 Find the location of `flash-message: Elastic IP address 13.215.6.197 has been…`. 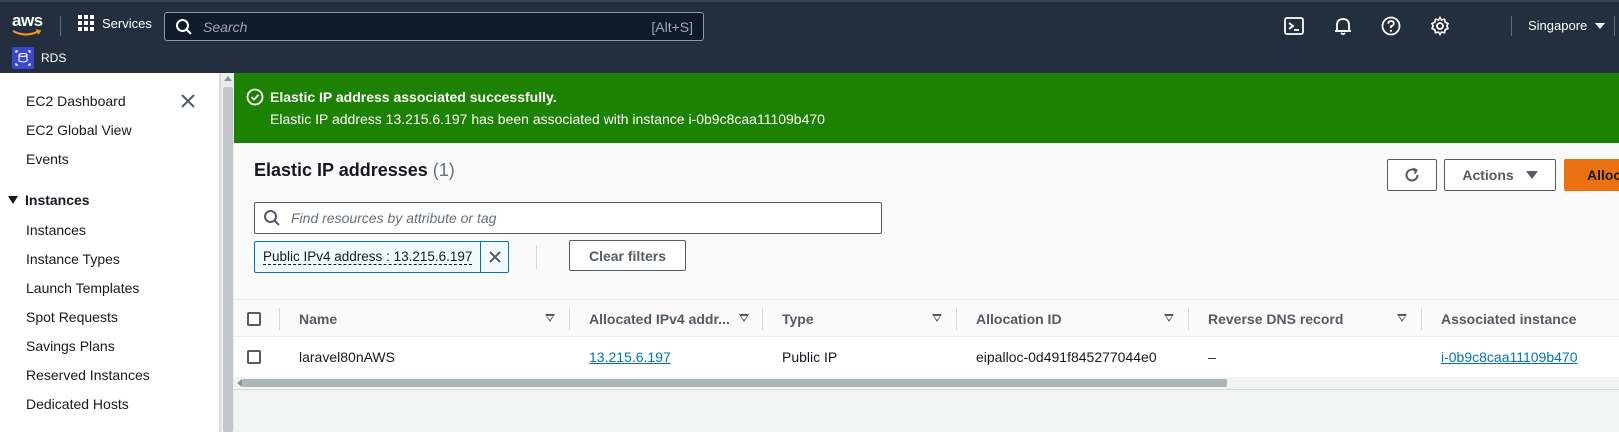

flash-message: Elastic IP address 13.215.6.197 has been… is located at coordinates (547, 119).